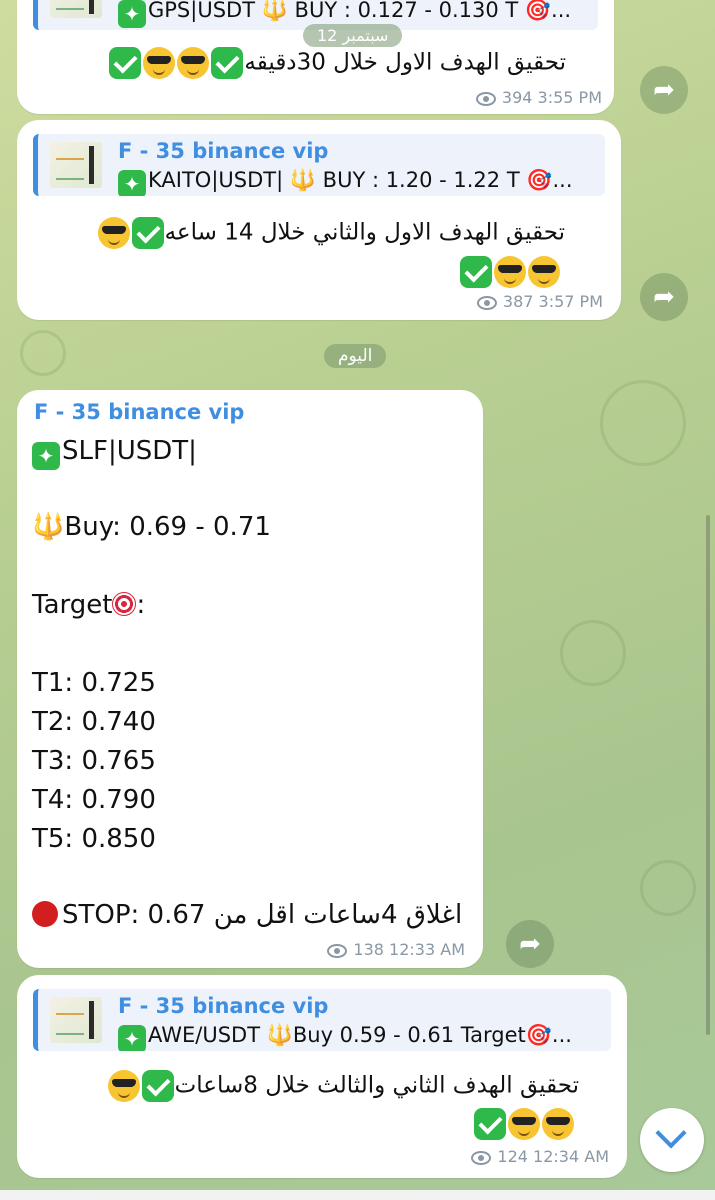 The width and height of the screenshot is (715, 1200). Describe the element at coordinates (94, 761) in the screenshot. I see `target-item: T3: 0.765` at that location.